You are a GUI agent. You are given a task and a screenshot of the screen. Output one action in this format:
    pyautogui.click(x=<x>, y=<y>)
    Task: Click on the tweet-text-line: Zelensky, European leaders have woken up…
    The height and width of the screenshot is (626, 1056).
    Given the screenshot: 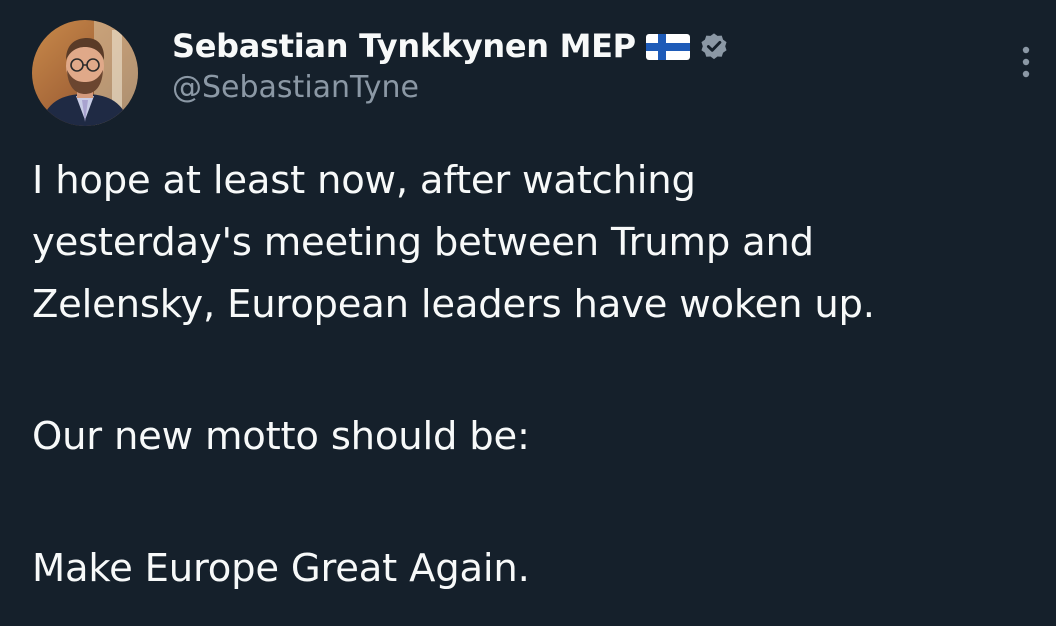 What is the action you would take?
    pyautogui.click(x=453, y=304)
    